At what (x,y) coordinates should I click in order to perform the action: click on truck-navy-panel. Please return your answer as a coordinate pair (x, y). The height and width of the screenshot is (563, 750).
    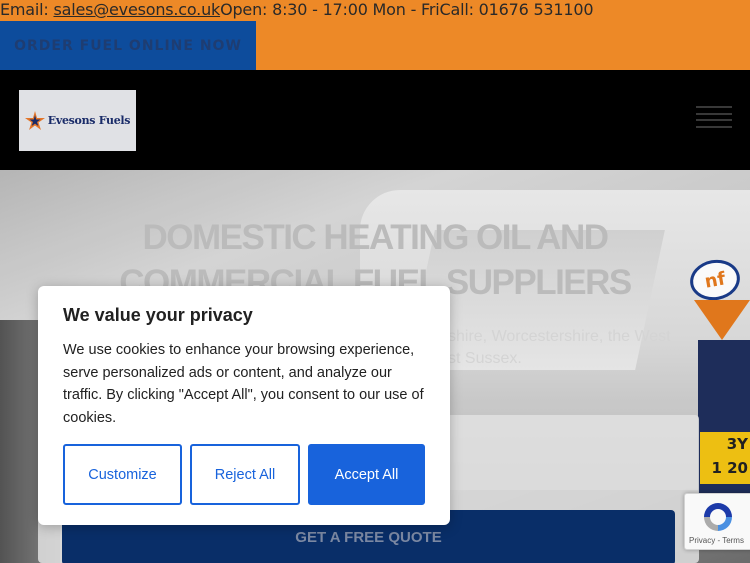
    Looking at the image, I should click on (724, 425).